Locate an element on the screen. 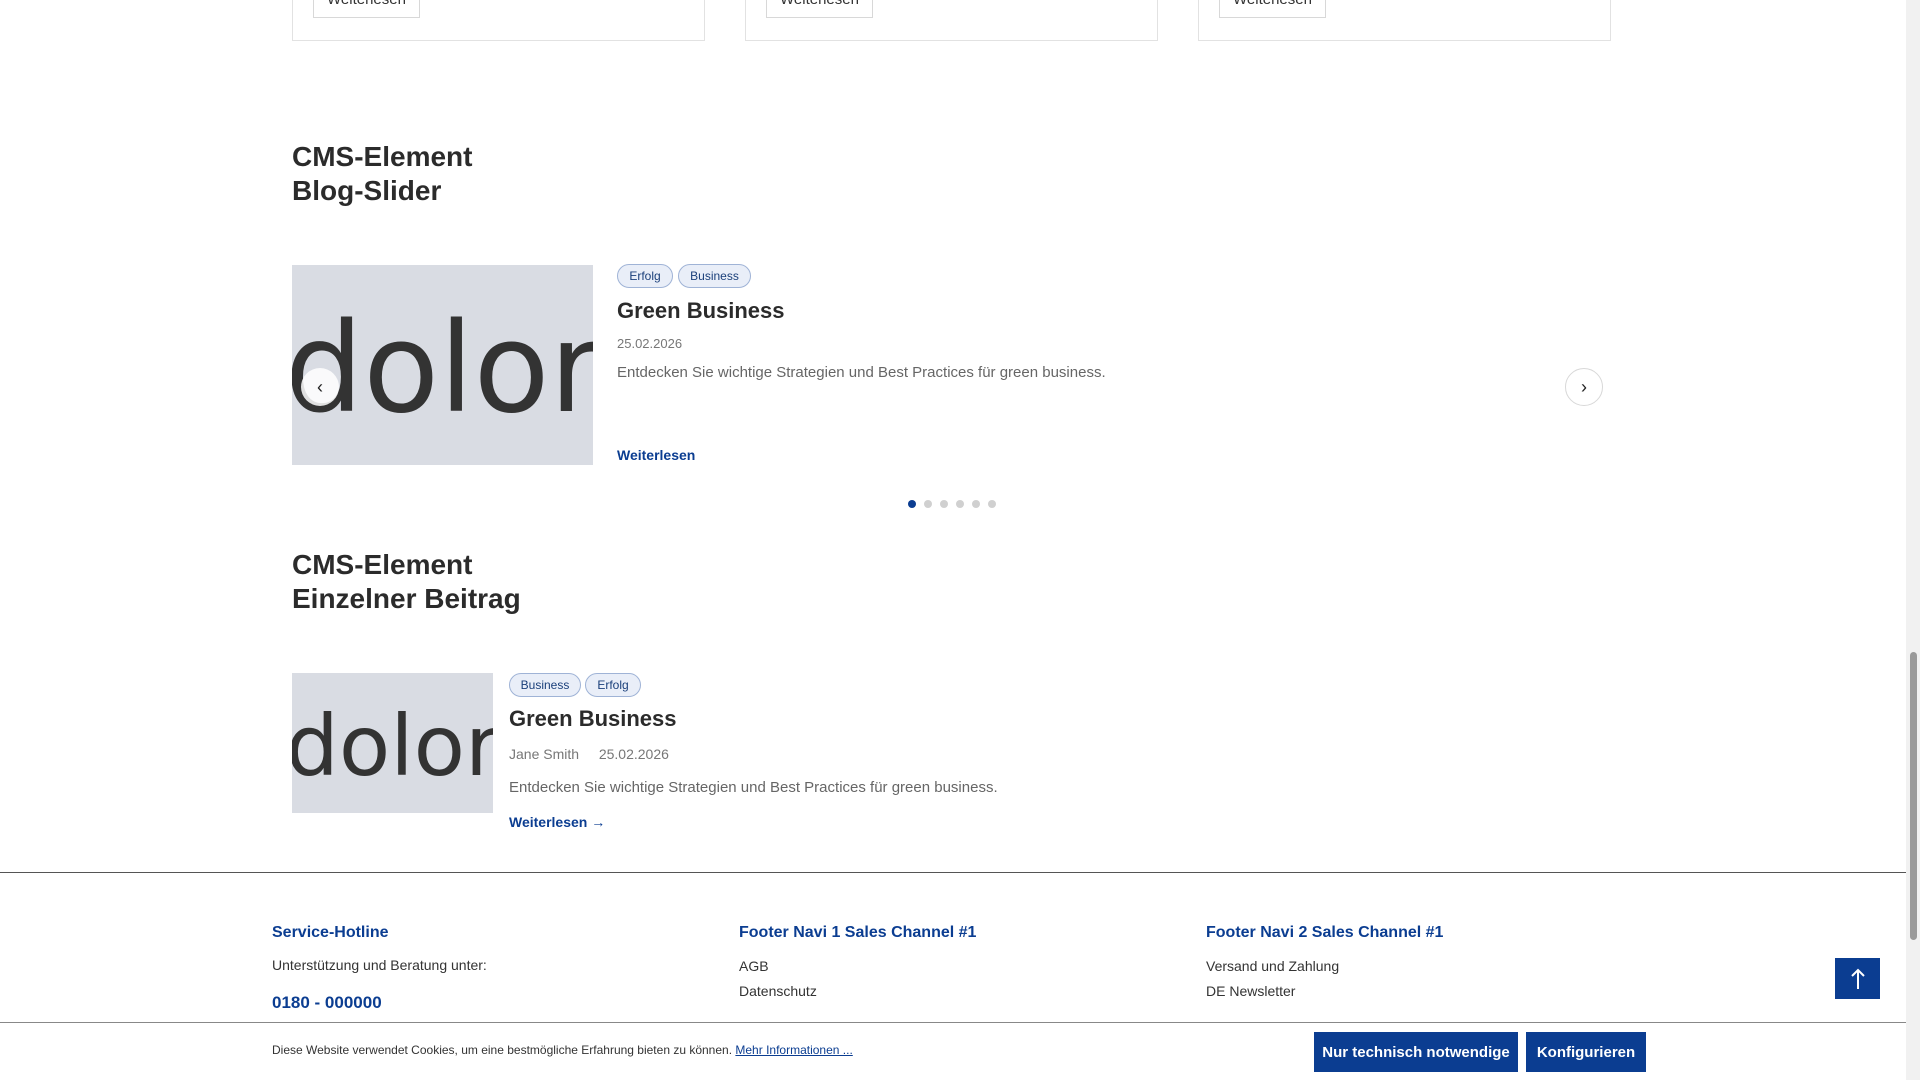  page-scrollbar is located at coordinates (1913, 540).